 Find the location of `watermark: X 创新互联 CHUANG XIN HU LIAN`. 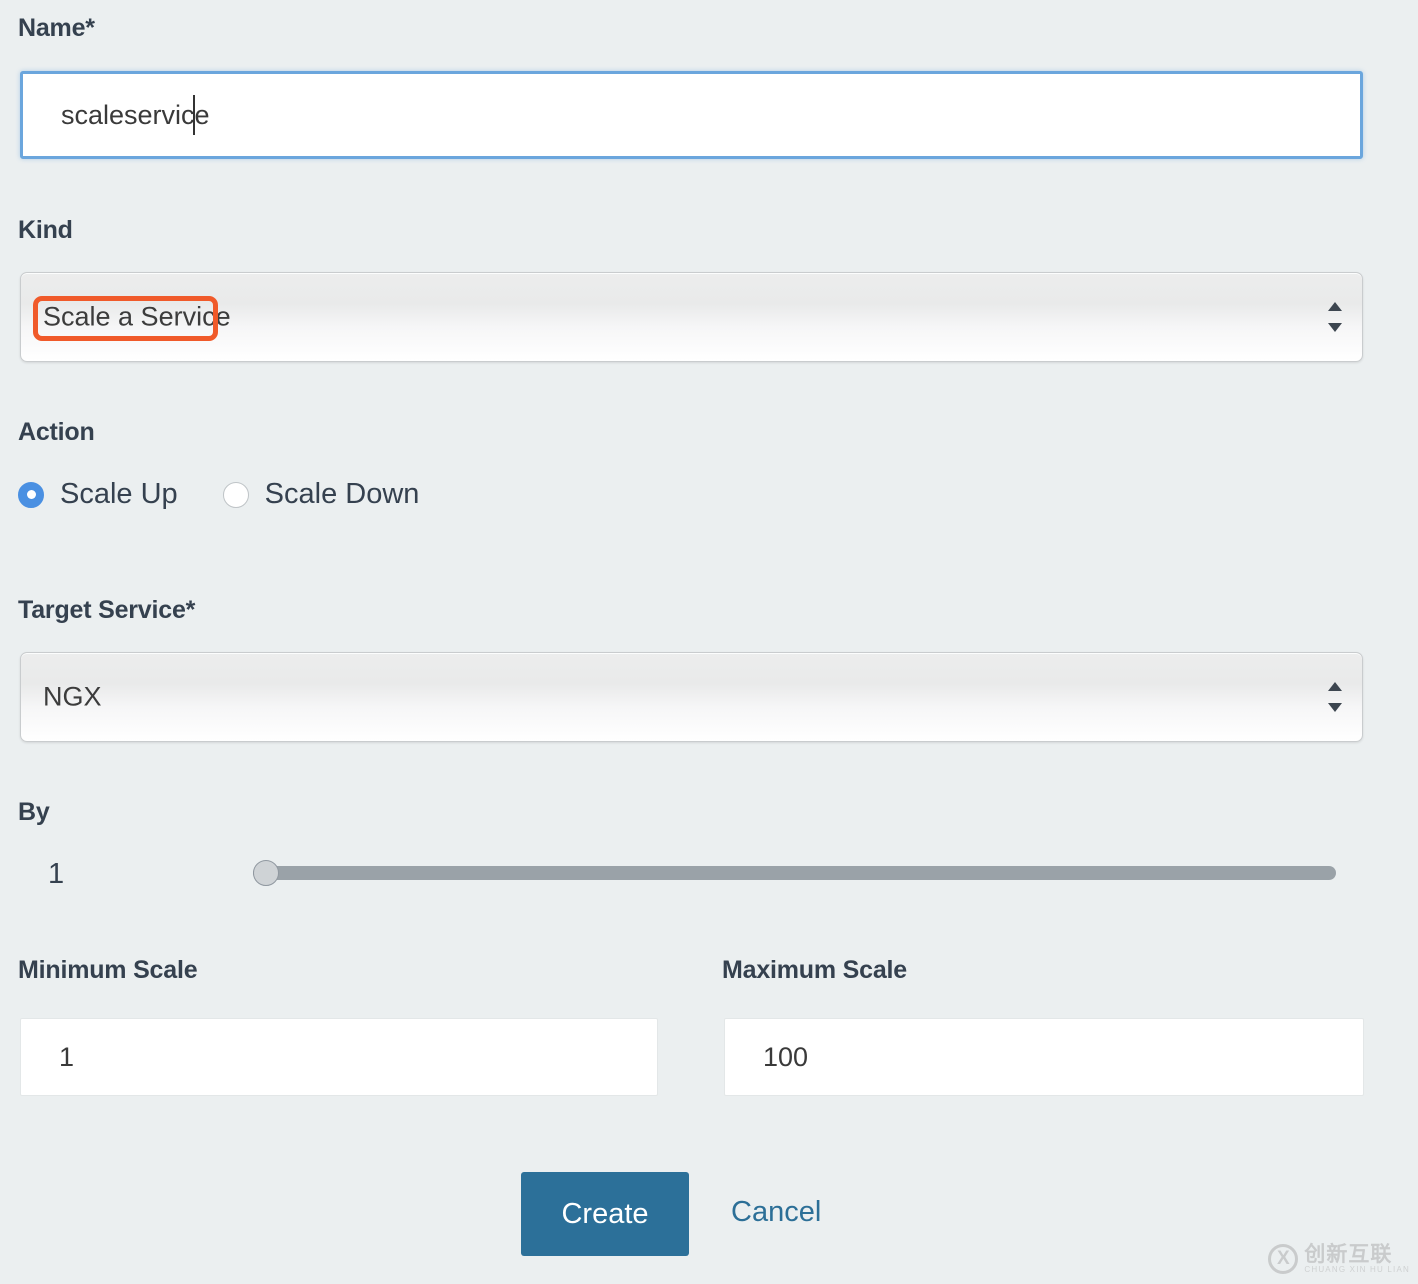

watermark: X 创新互联 CHUANG XIN HU LIAN is located at coordinates (1339, 1258).